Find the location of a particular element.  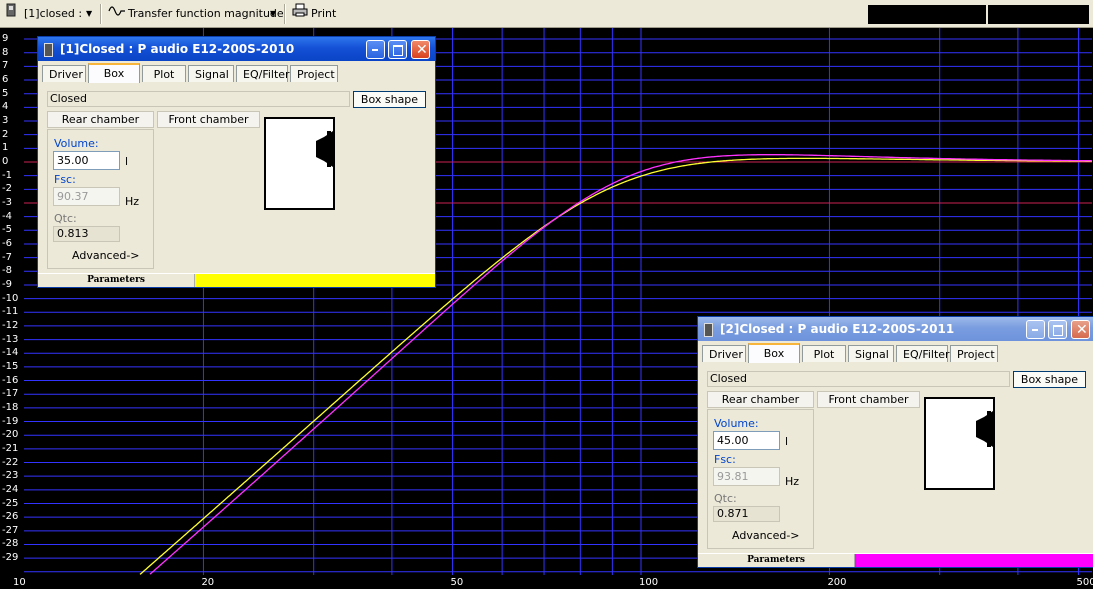

plot-type-dropdown-icon: ▼ is located at coordinates (273, 14).